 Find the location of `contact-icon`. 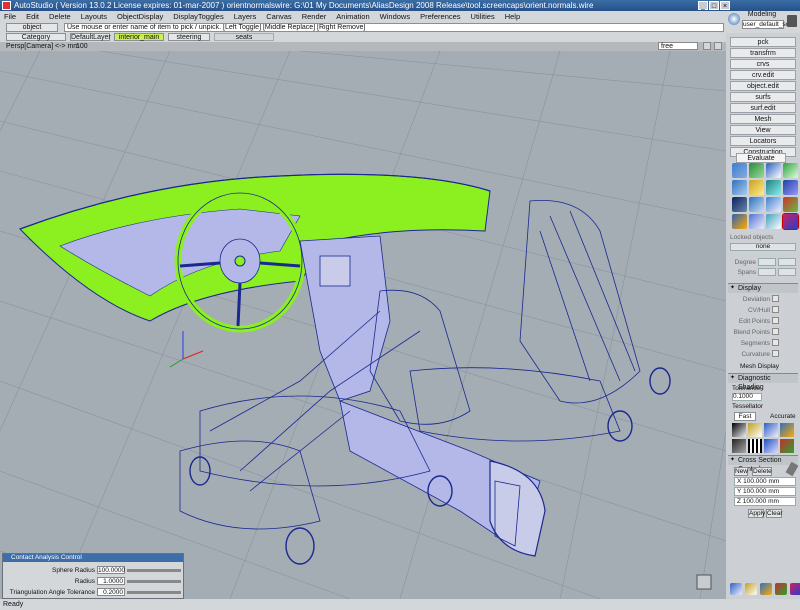

contact-icon is located at coordinates (756, 221).